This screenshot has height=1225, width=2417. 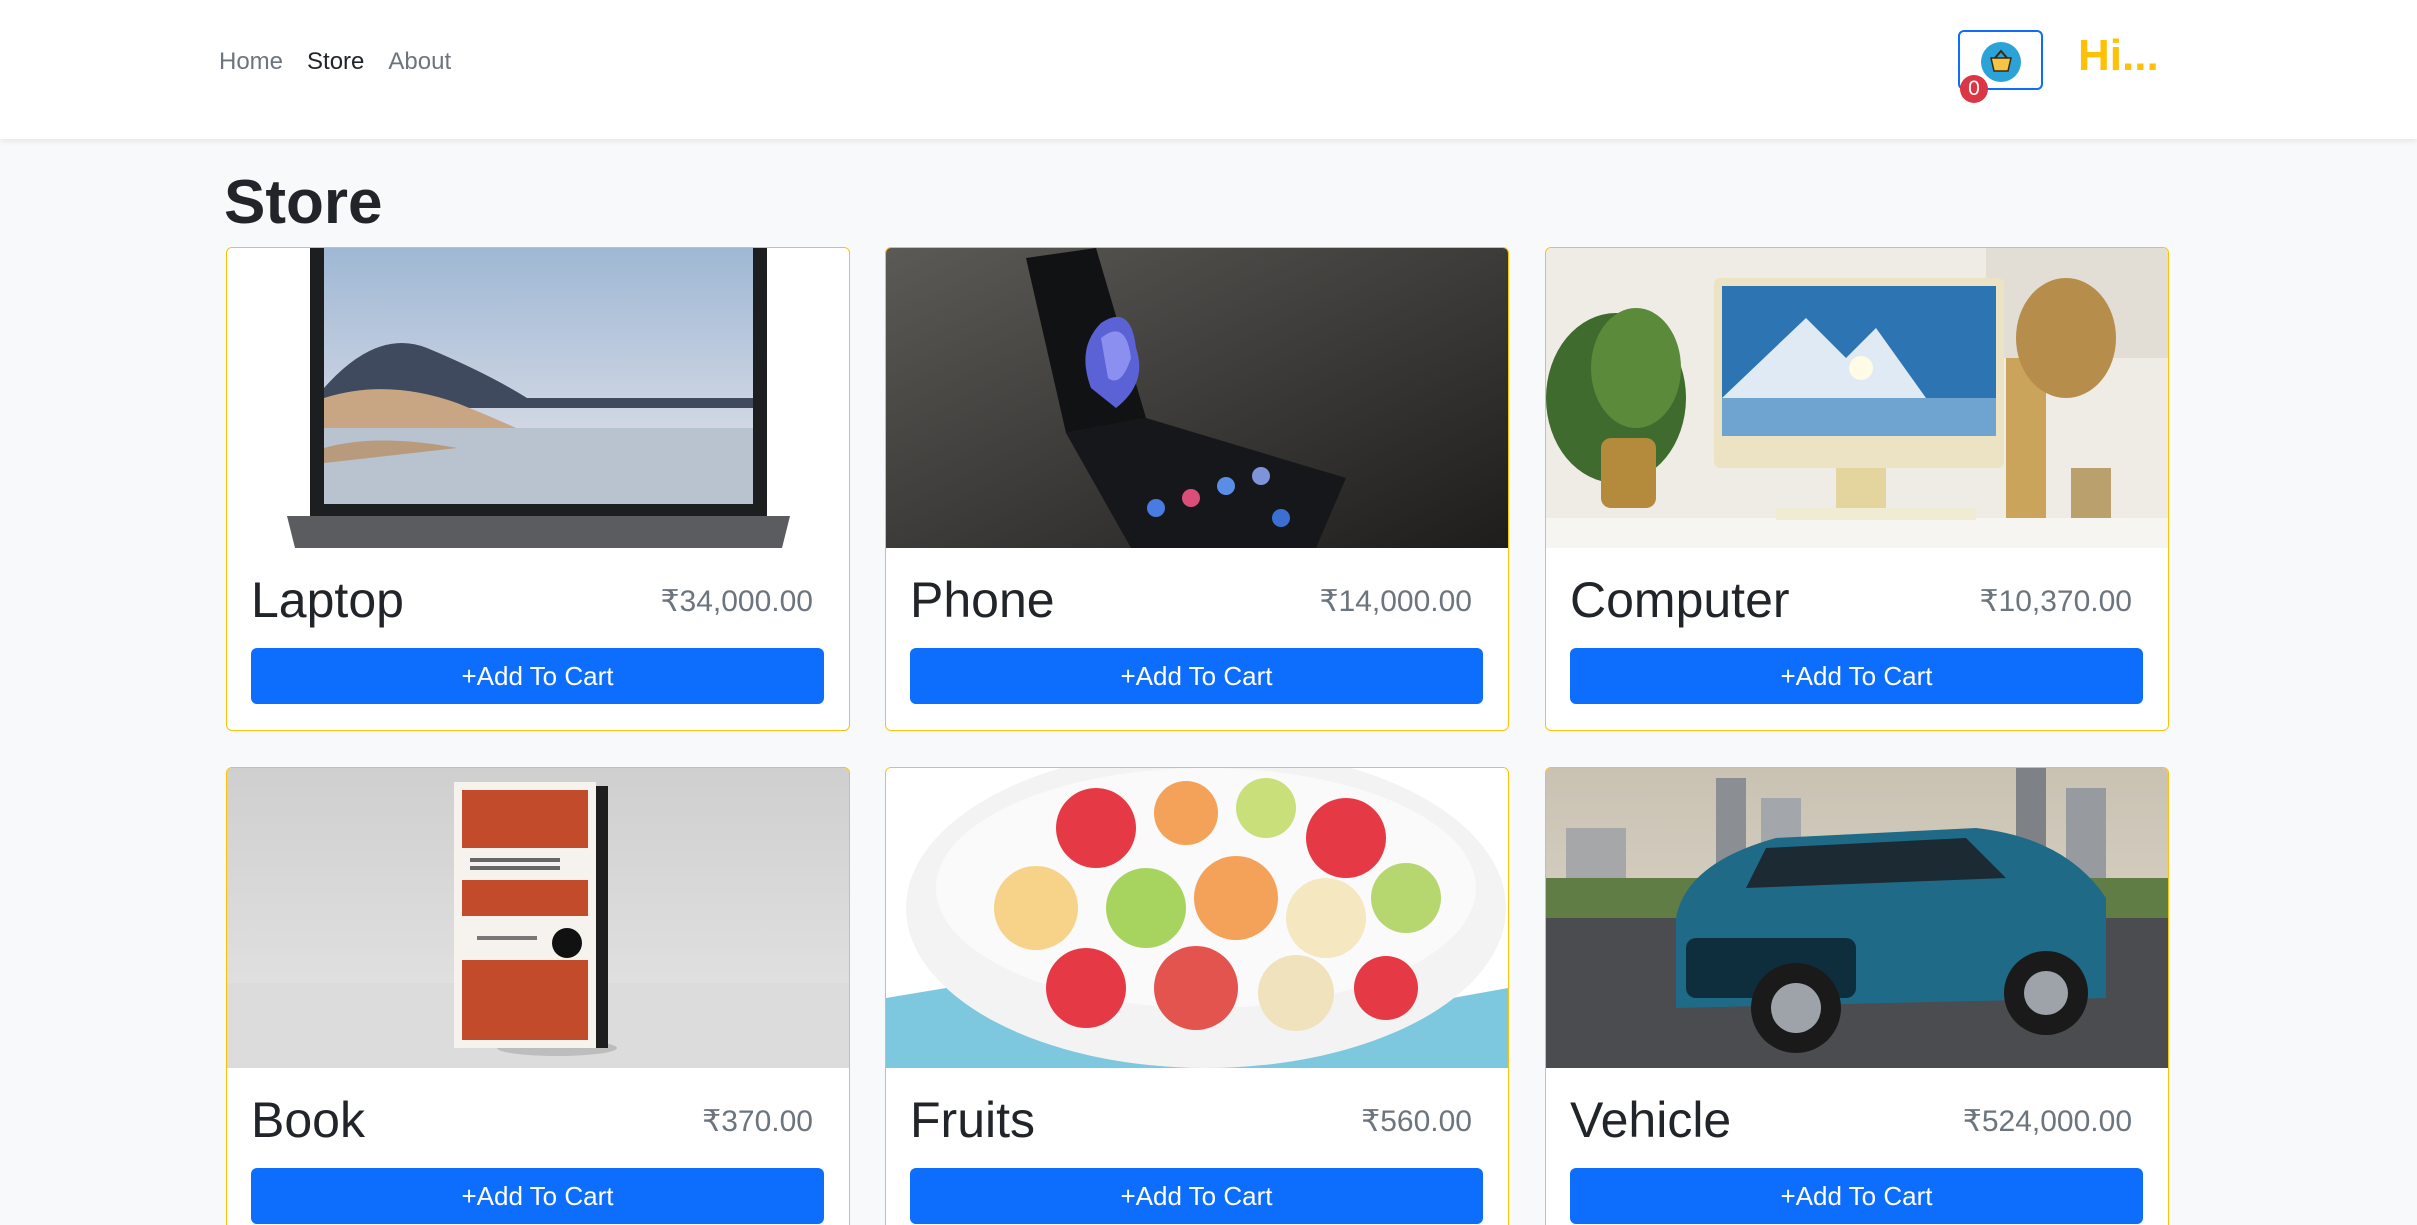 I want to click on product-name: Fruits, so click(x=972, y=1120).